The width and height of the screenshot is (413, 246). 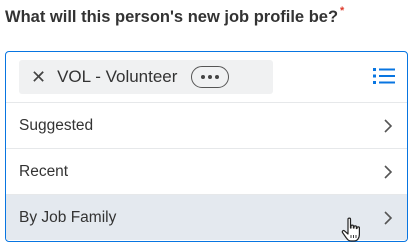 I want to click on menu-item-label: Suggested, so click(x=56, y=125).